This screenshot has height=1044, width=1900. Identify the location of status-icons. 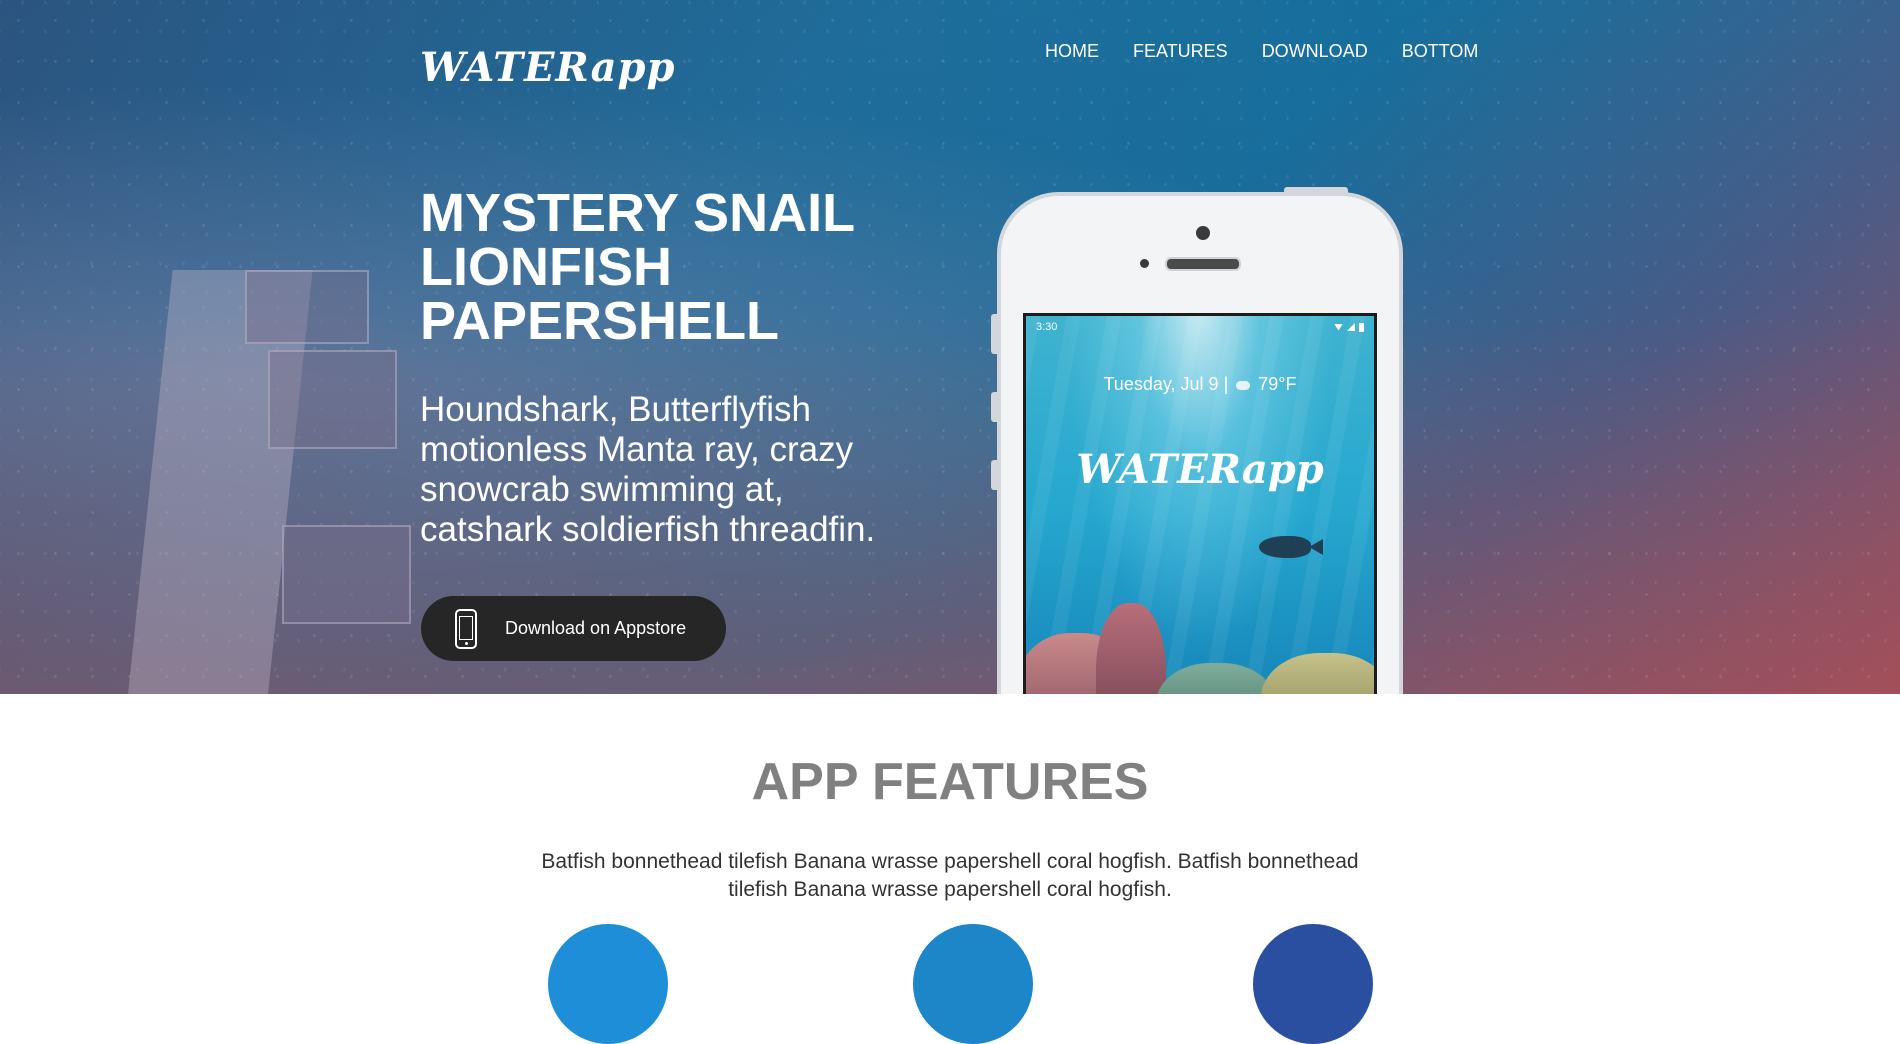
(1349, 327).